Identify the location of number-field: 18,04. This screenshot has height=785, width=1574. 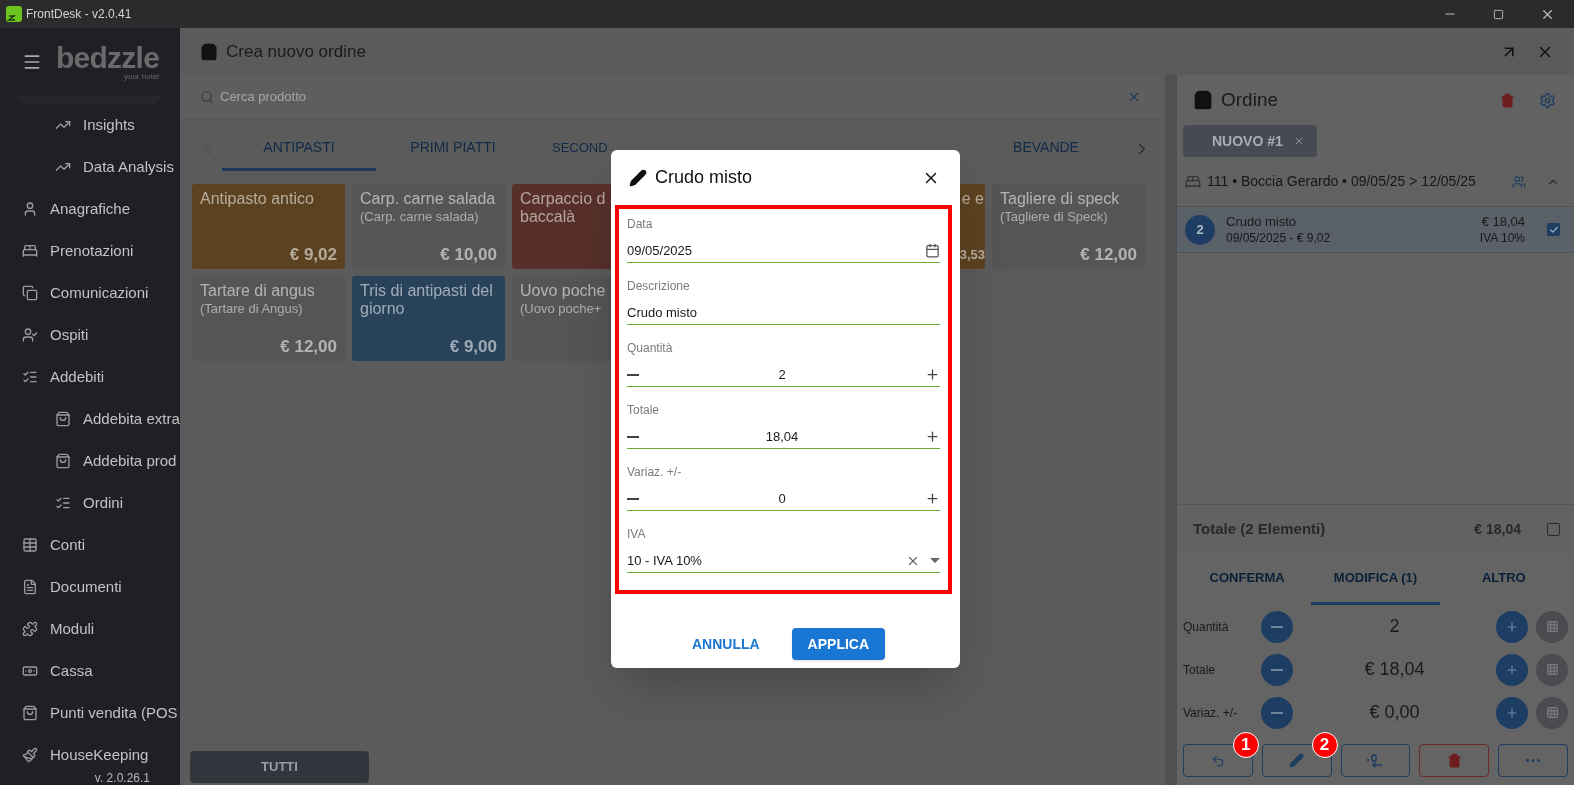
(782, 436).